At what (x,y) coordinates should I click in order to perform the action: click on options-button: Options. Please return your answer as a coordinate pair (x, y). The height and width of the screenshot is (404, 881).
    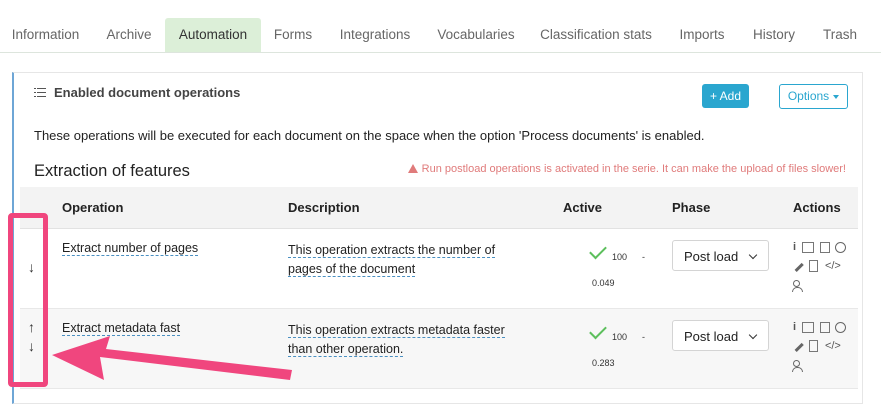
    Looking at the image, I should click on (813, 96).